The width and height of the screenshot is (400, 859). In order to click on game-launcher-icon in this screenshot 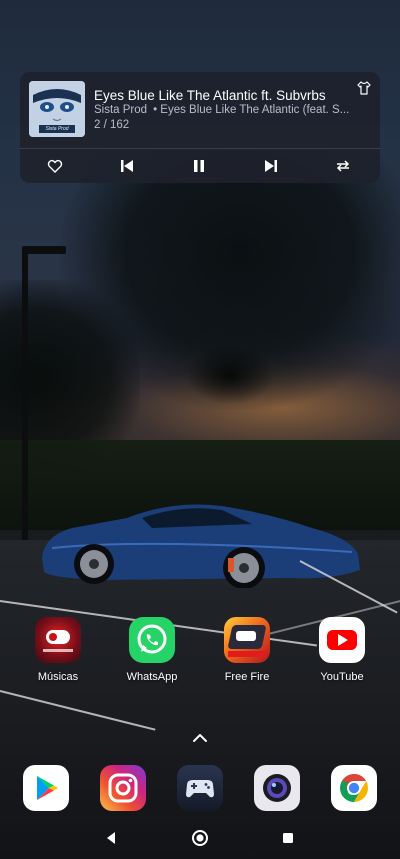, I will do `click(200, 788)`.